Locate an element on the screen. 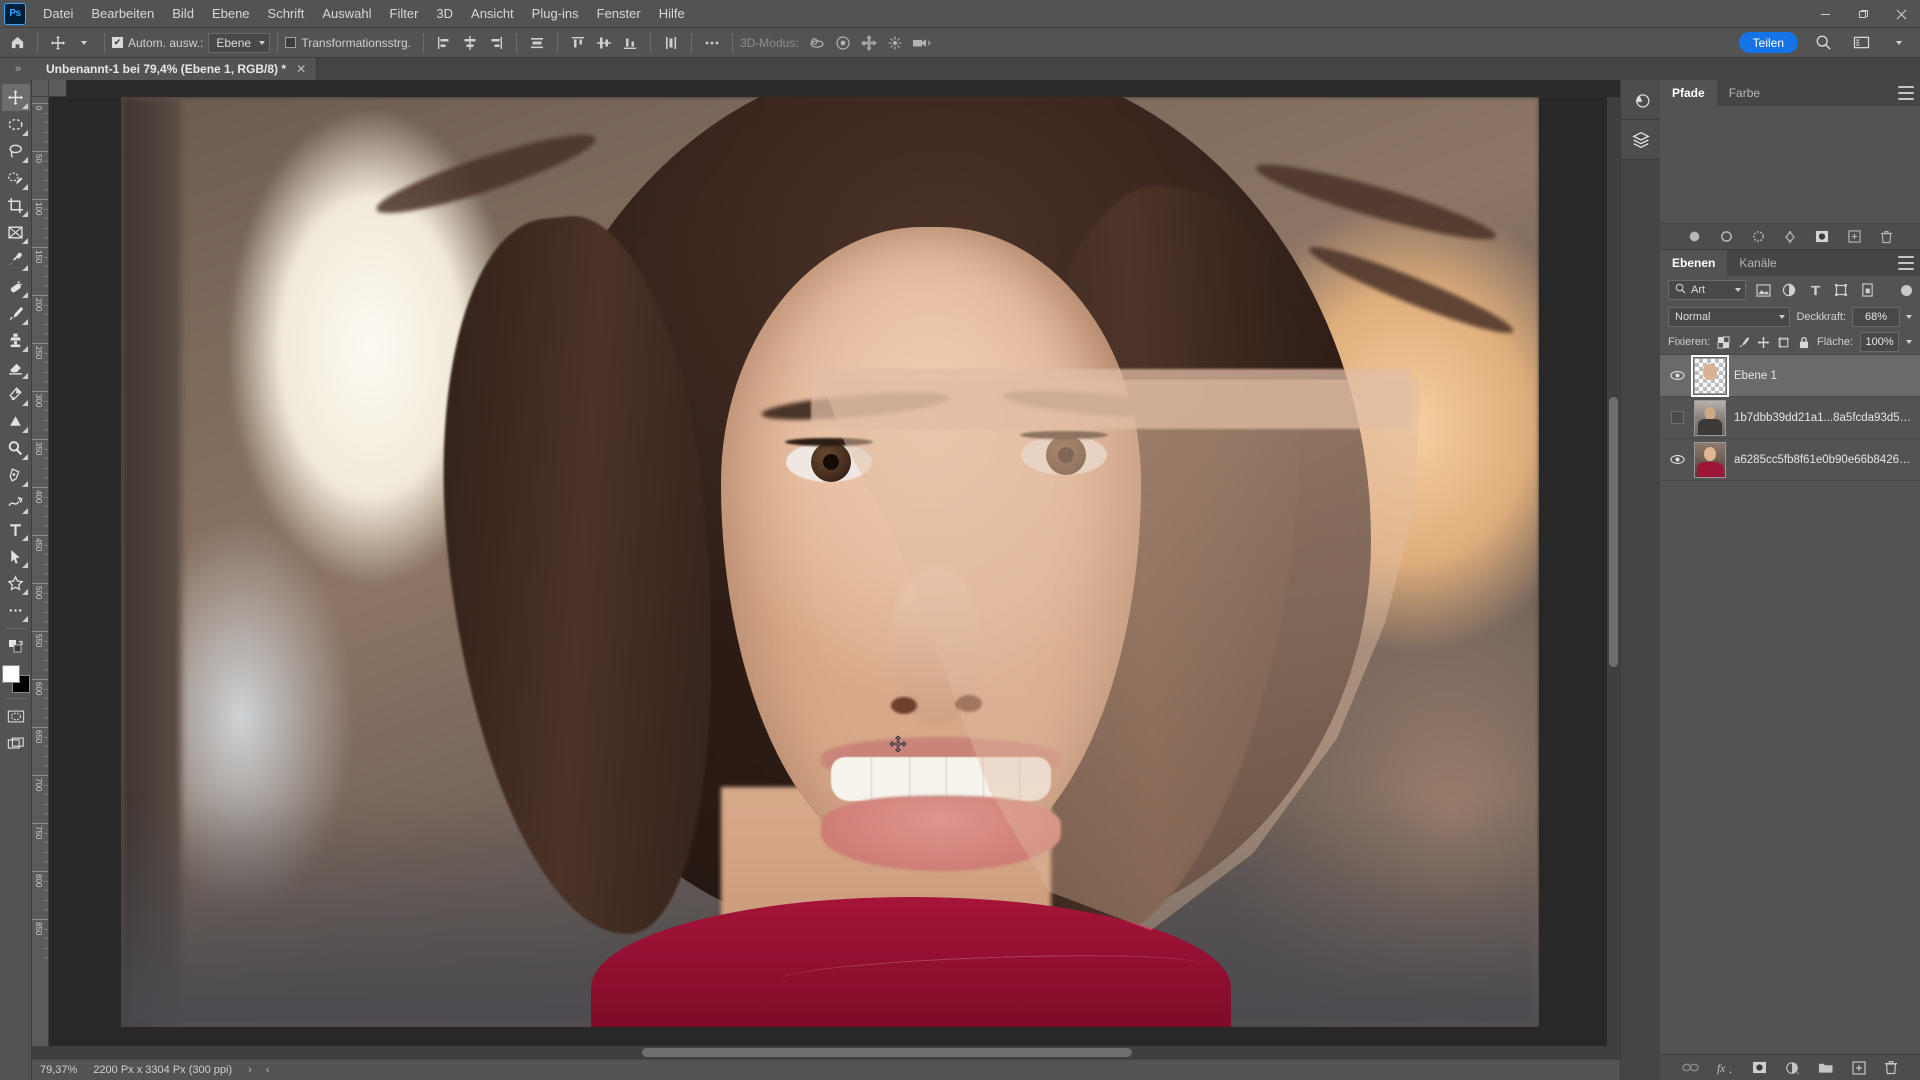  align-horizontal-centers-icon is located at coordinates (470, 43).